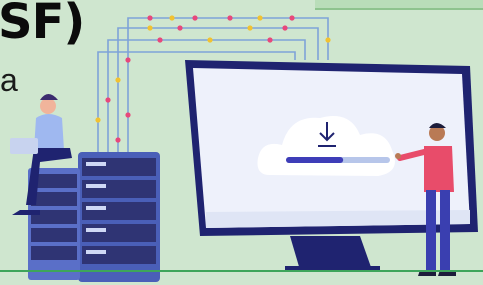  I want to click on server-rack-back, so click(119, 217).